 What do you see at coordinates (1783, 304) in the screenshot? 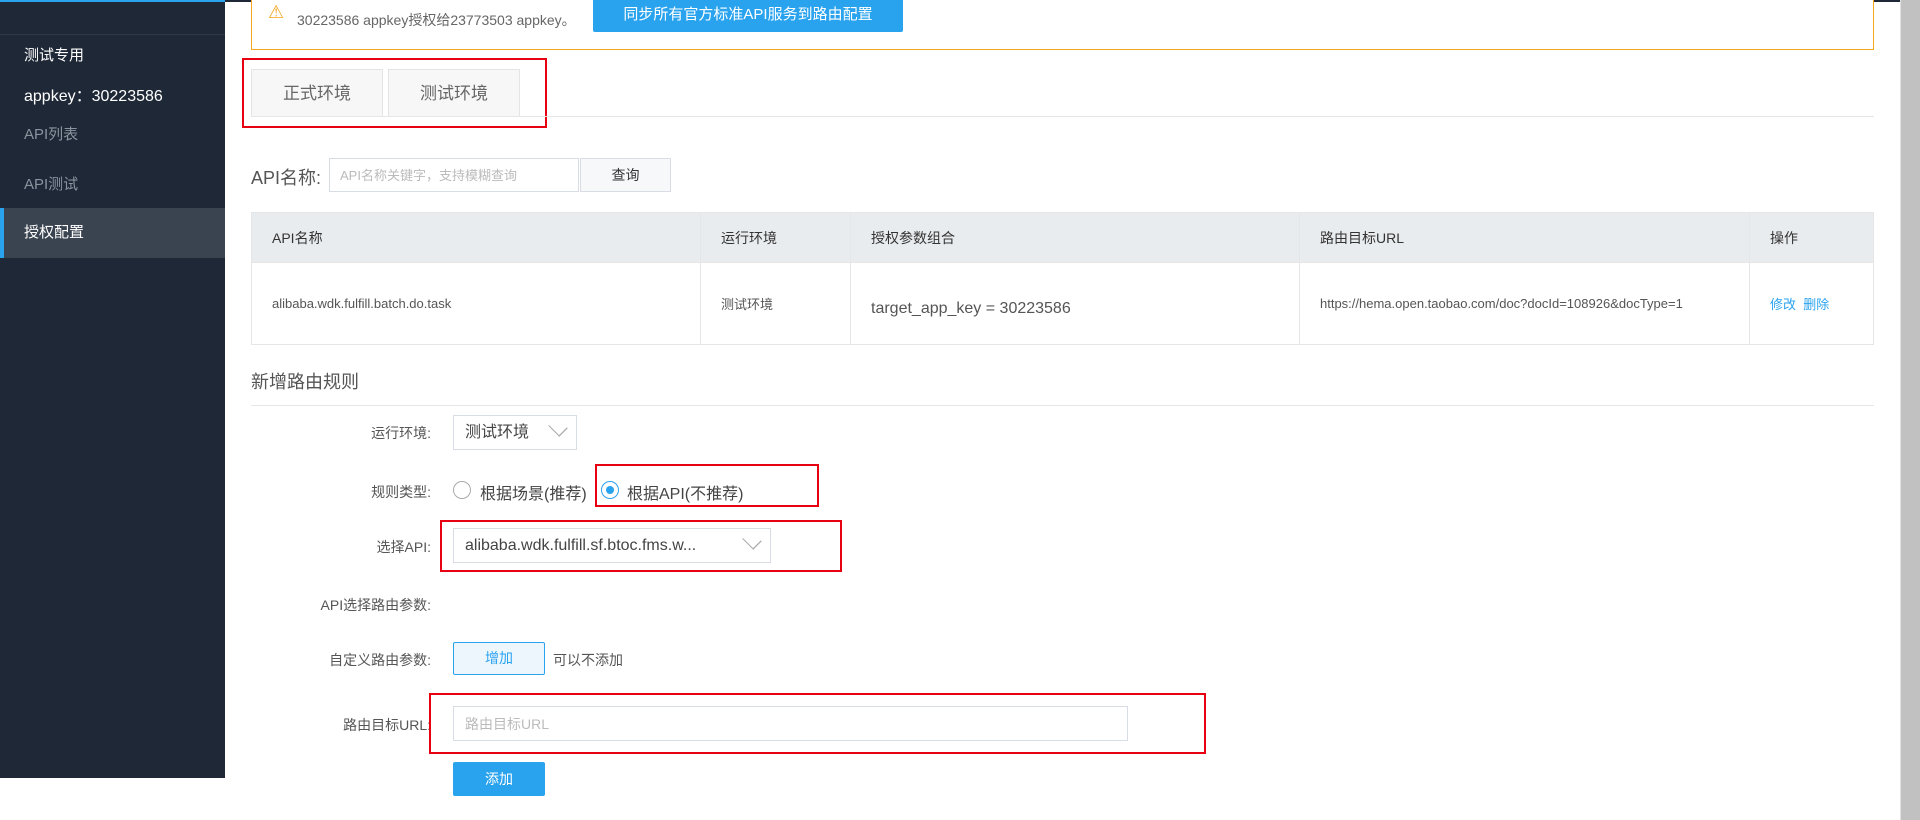
I see `edit-link: 修改` at bounding box center [1783, 304].